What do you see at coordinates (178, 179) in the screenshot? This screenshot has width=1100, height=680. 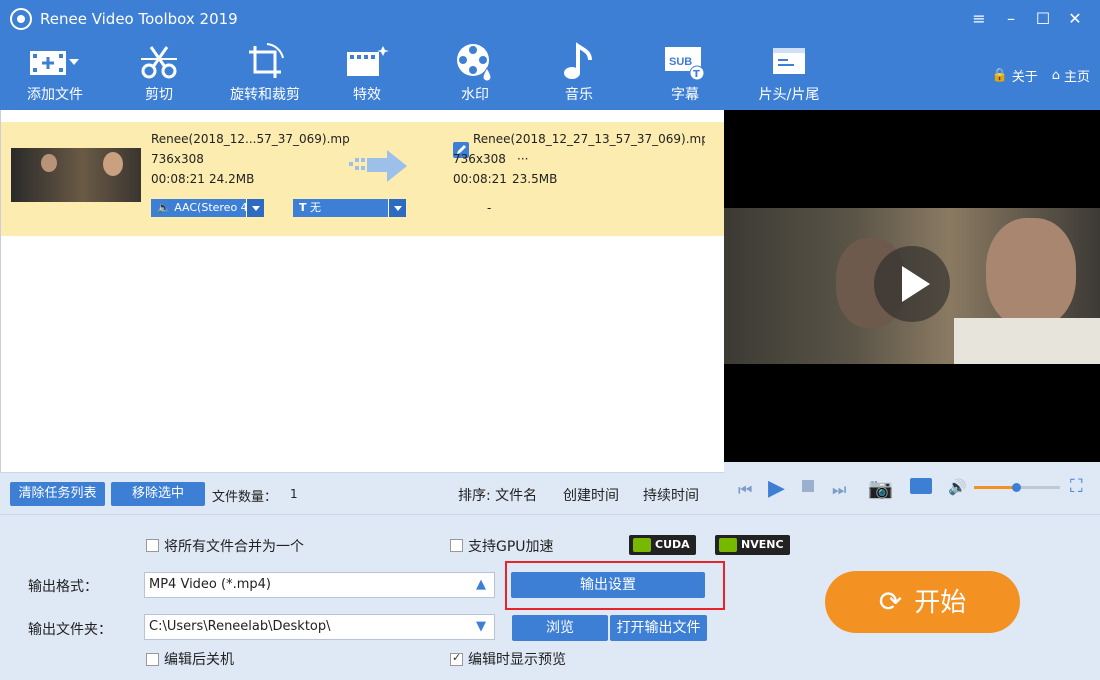 I see `source-duration: 00:08:21` at bounding box center [178, 179].